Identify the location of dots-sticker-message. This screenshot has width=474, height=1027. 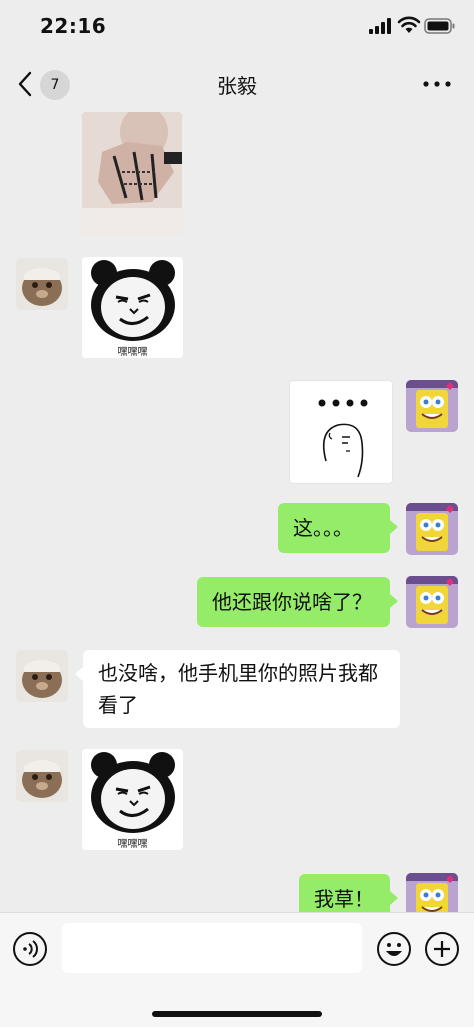
(341, 432).